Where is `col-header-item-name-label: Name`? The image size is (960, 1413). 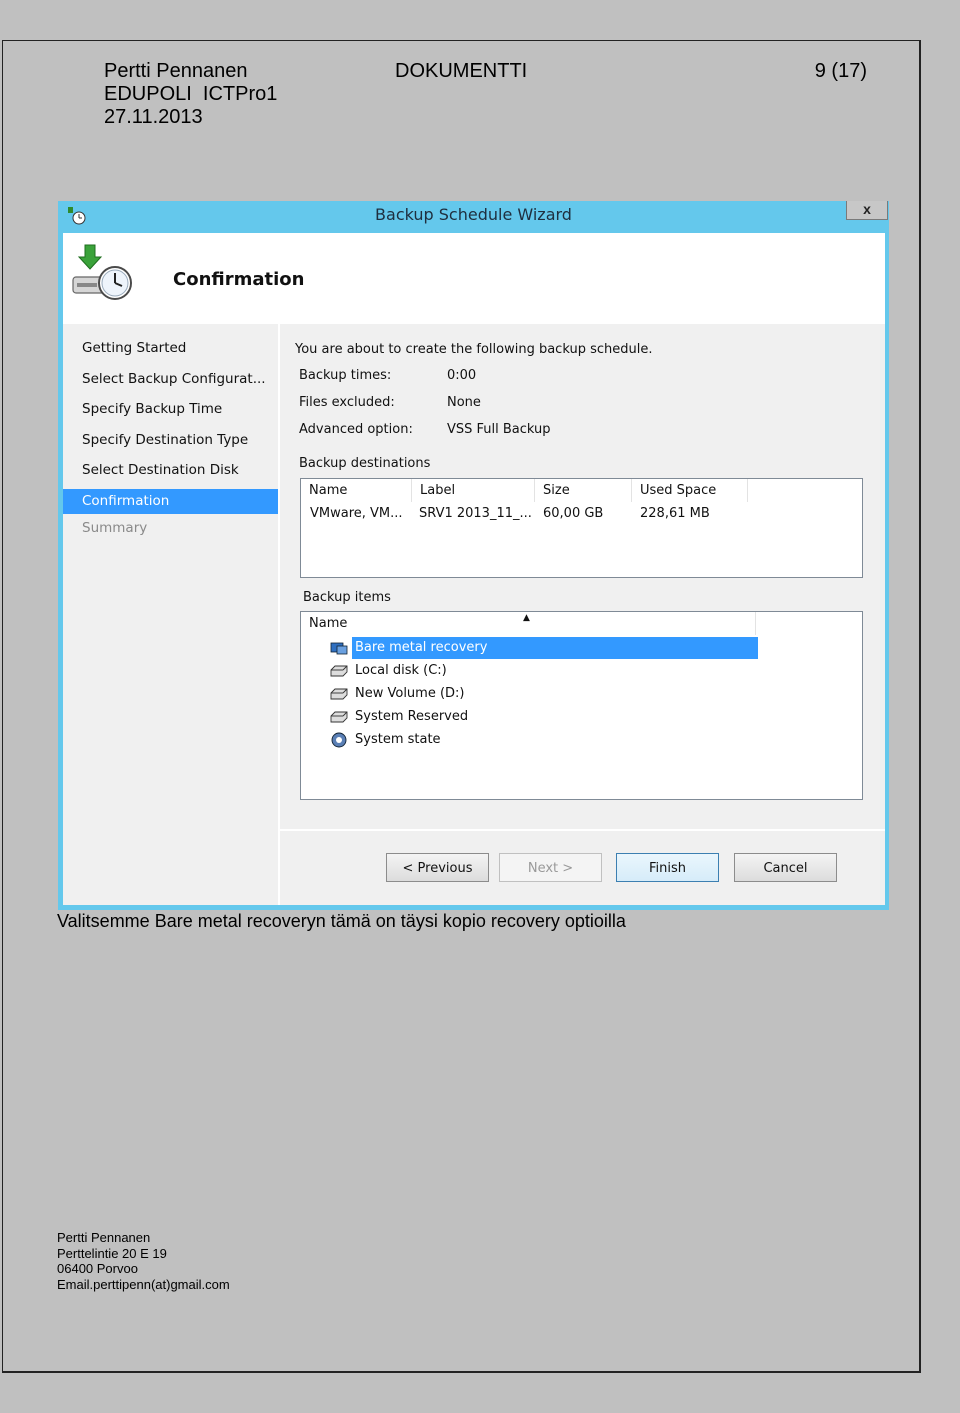
col-header-item-name-label: Name is located at coordinates (328, 623).